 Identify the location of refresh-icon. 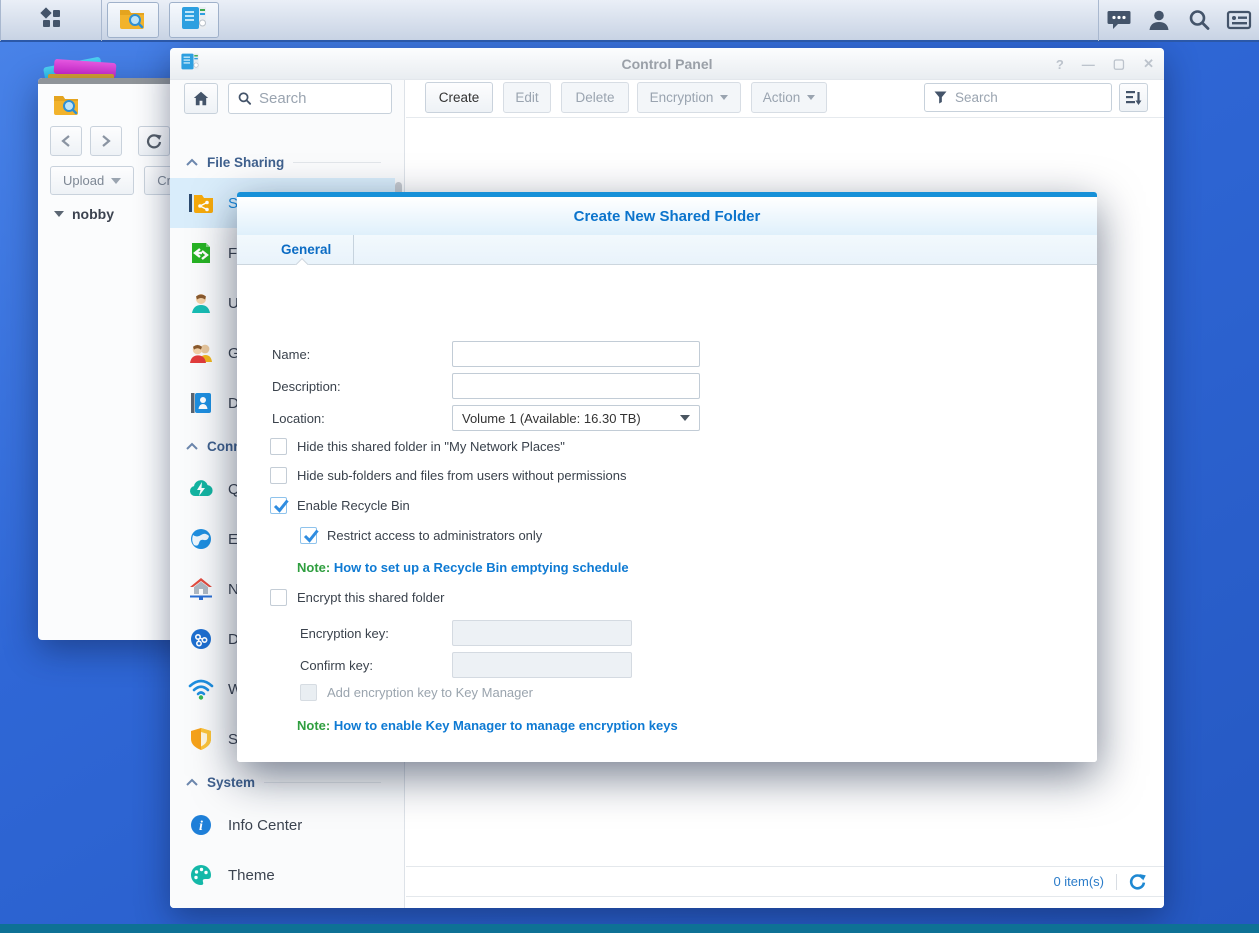
(1137, 881).